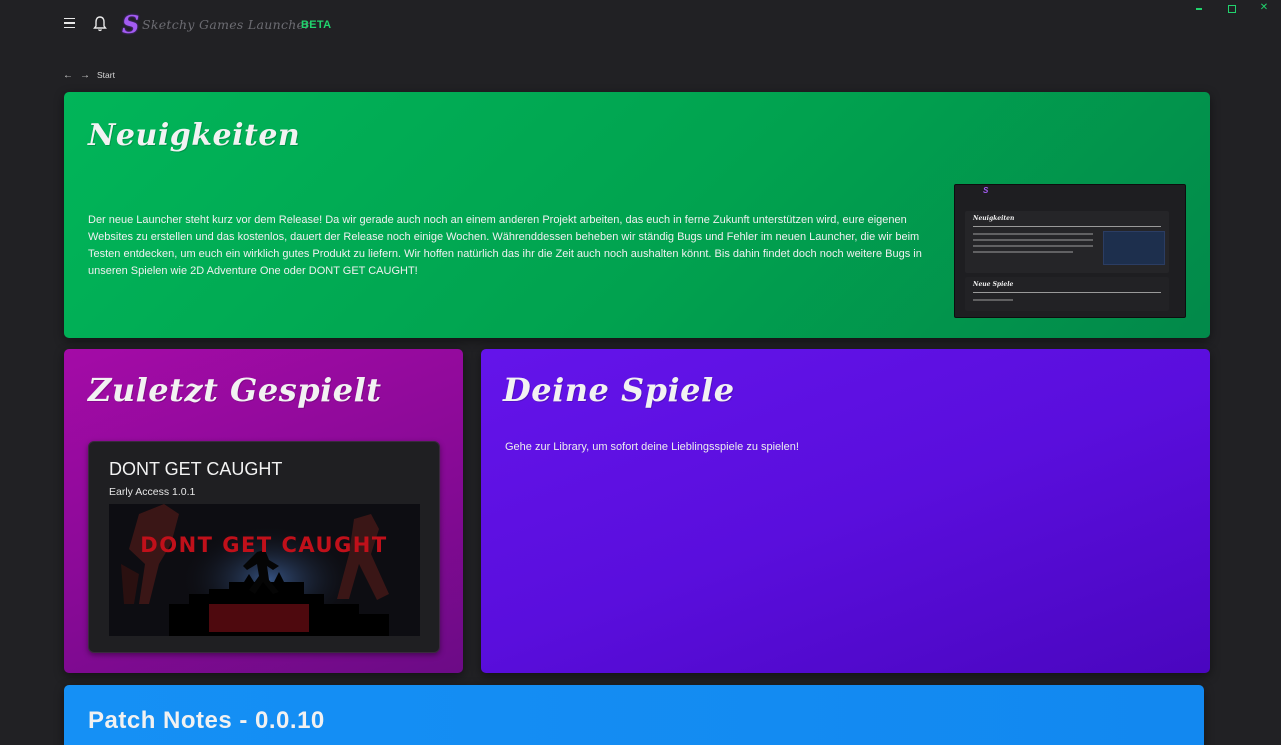 This screenshot has height=745, width=1281. I want to click on news-title: Neuigkeiten, so click(194, 135).